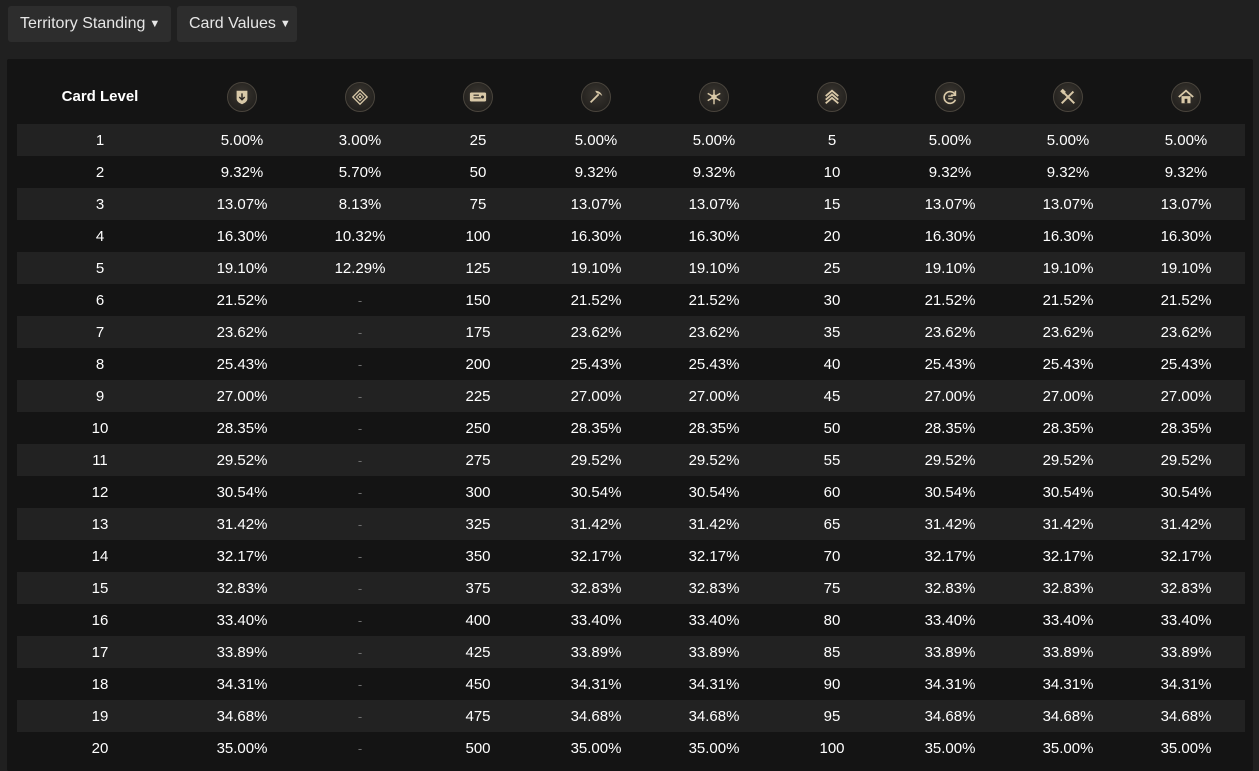  Describe the element at coordinates (832, 588) in the screenshot. I see `value-cell: 75` at that location.